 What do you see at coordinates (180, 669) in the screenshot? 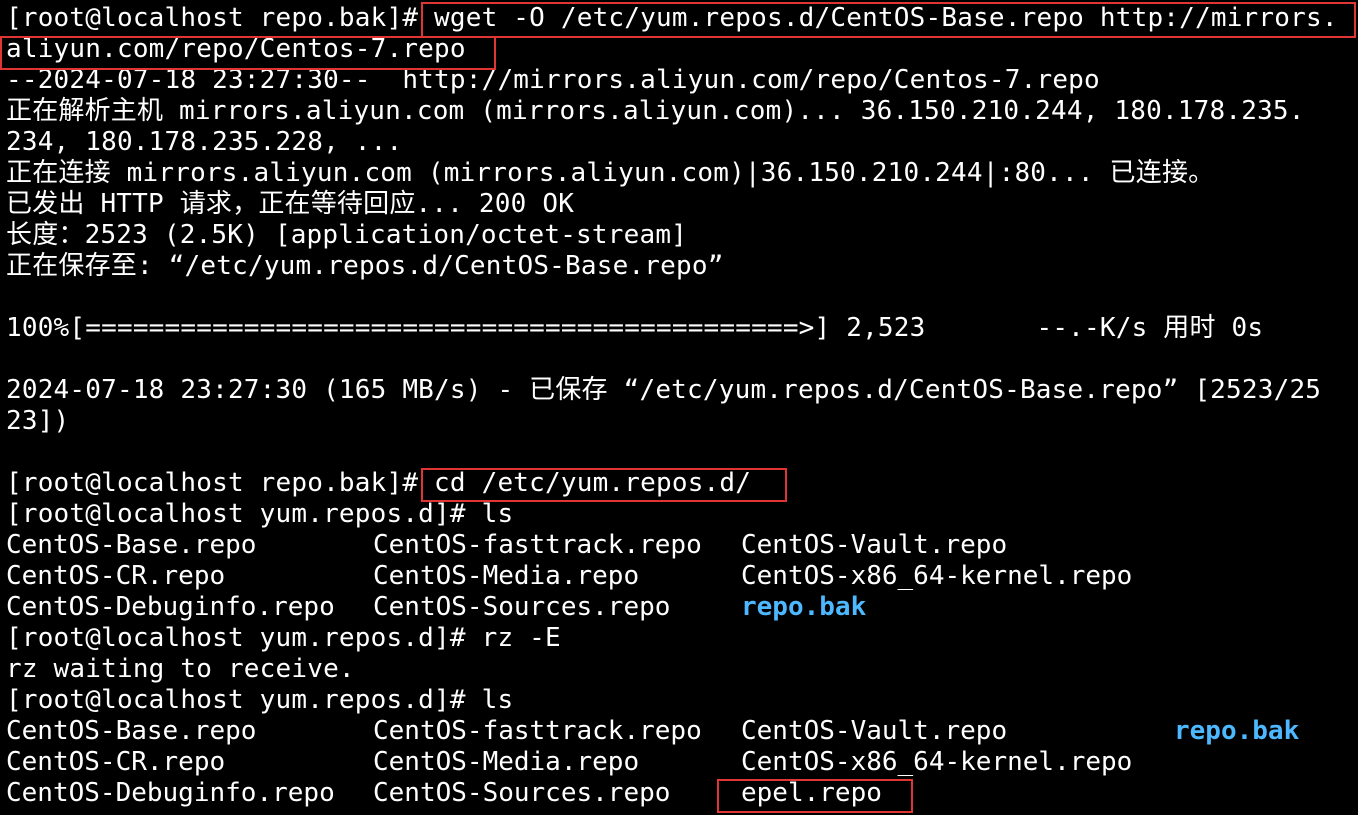
I see `terminal-line-rz-waiting: rz waiting to receive.` at bounding box center [180, 669].